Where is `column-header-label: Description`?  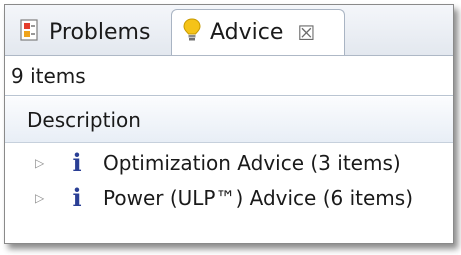
column-header-label: Description is located at coordinates (84, 119).